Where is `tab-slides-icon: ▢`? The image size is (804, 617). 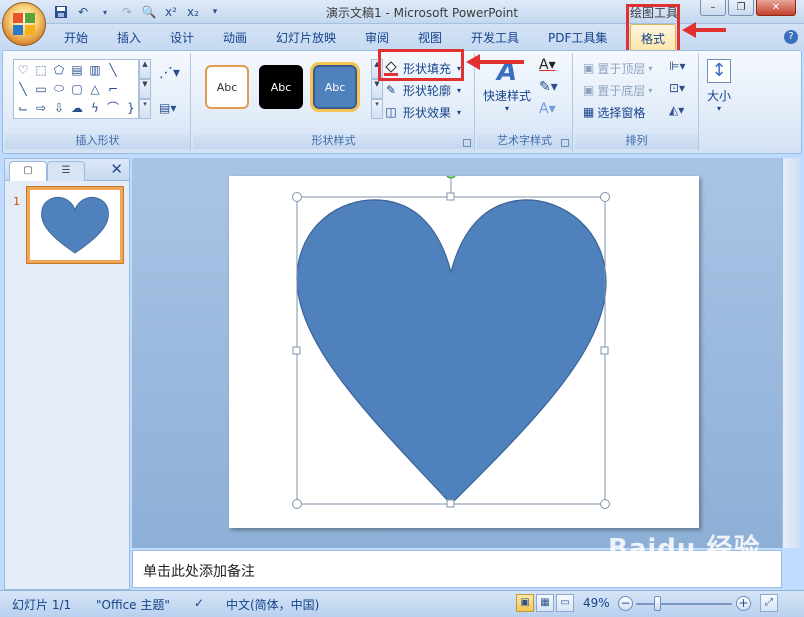 tab-slides-icon: ▢ is located at coordinates (28, 171).